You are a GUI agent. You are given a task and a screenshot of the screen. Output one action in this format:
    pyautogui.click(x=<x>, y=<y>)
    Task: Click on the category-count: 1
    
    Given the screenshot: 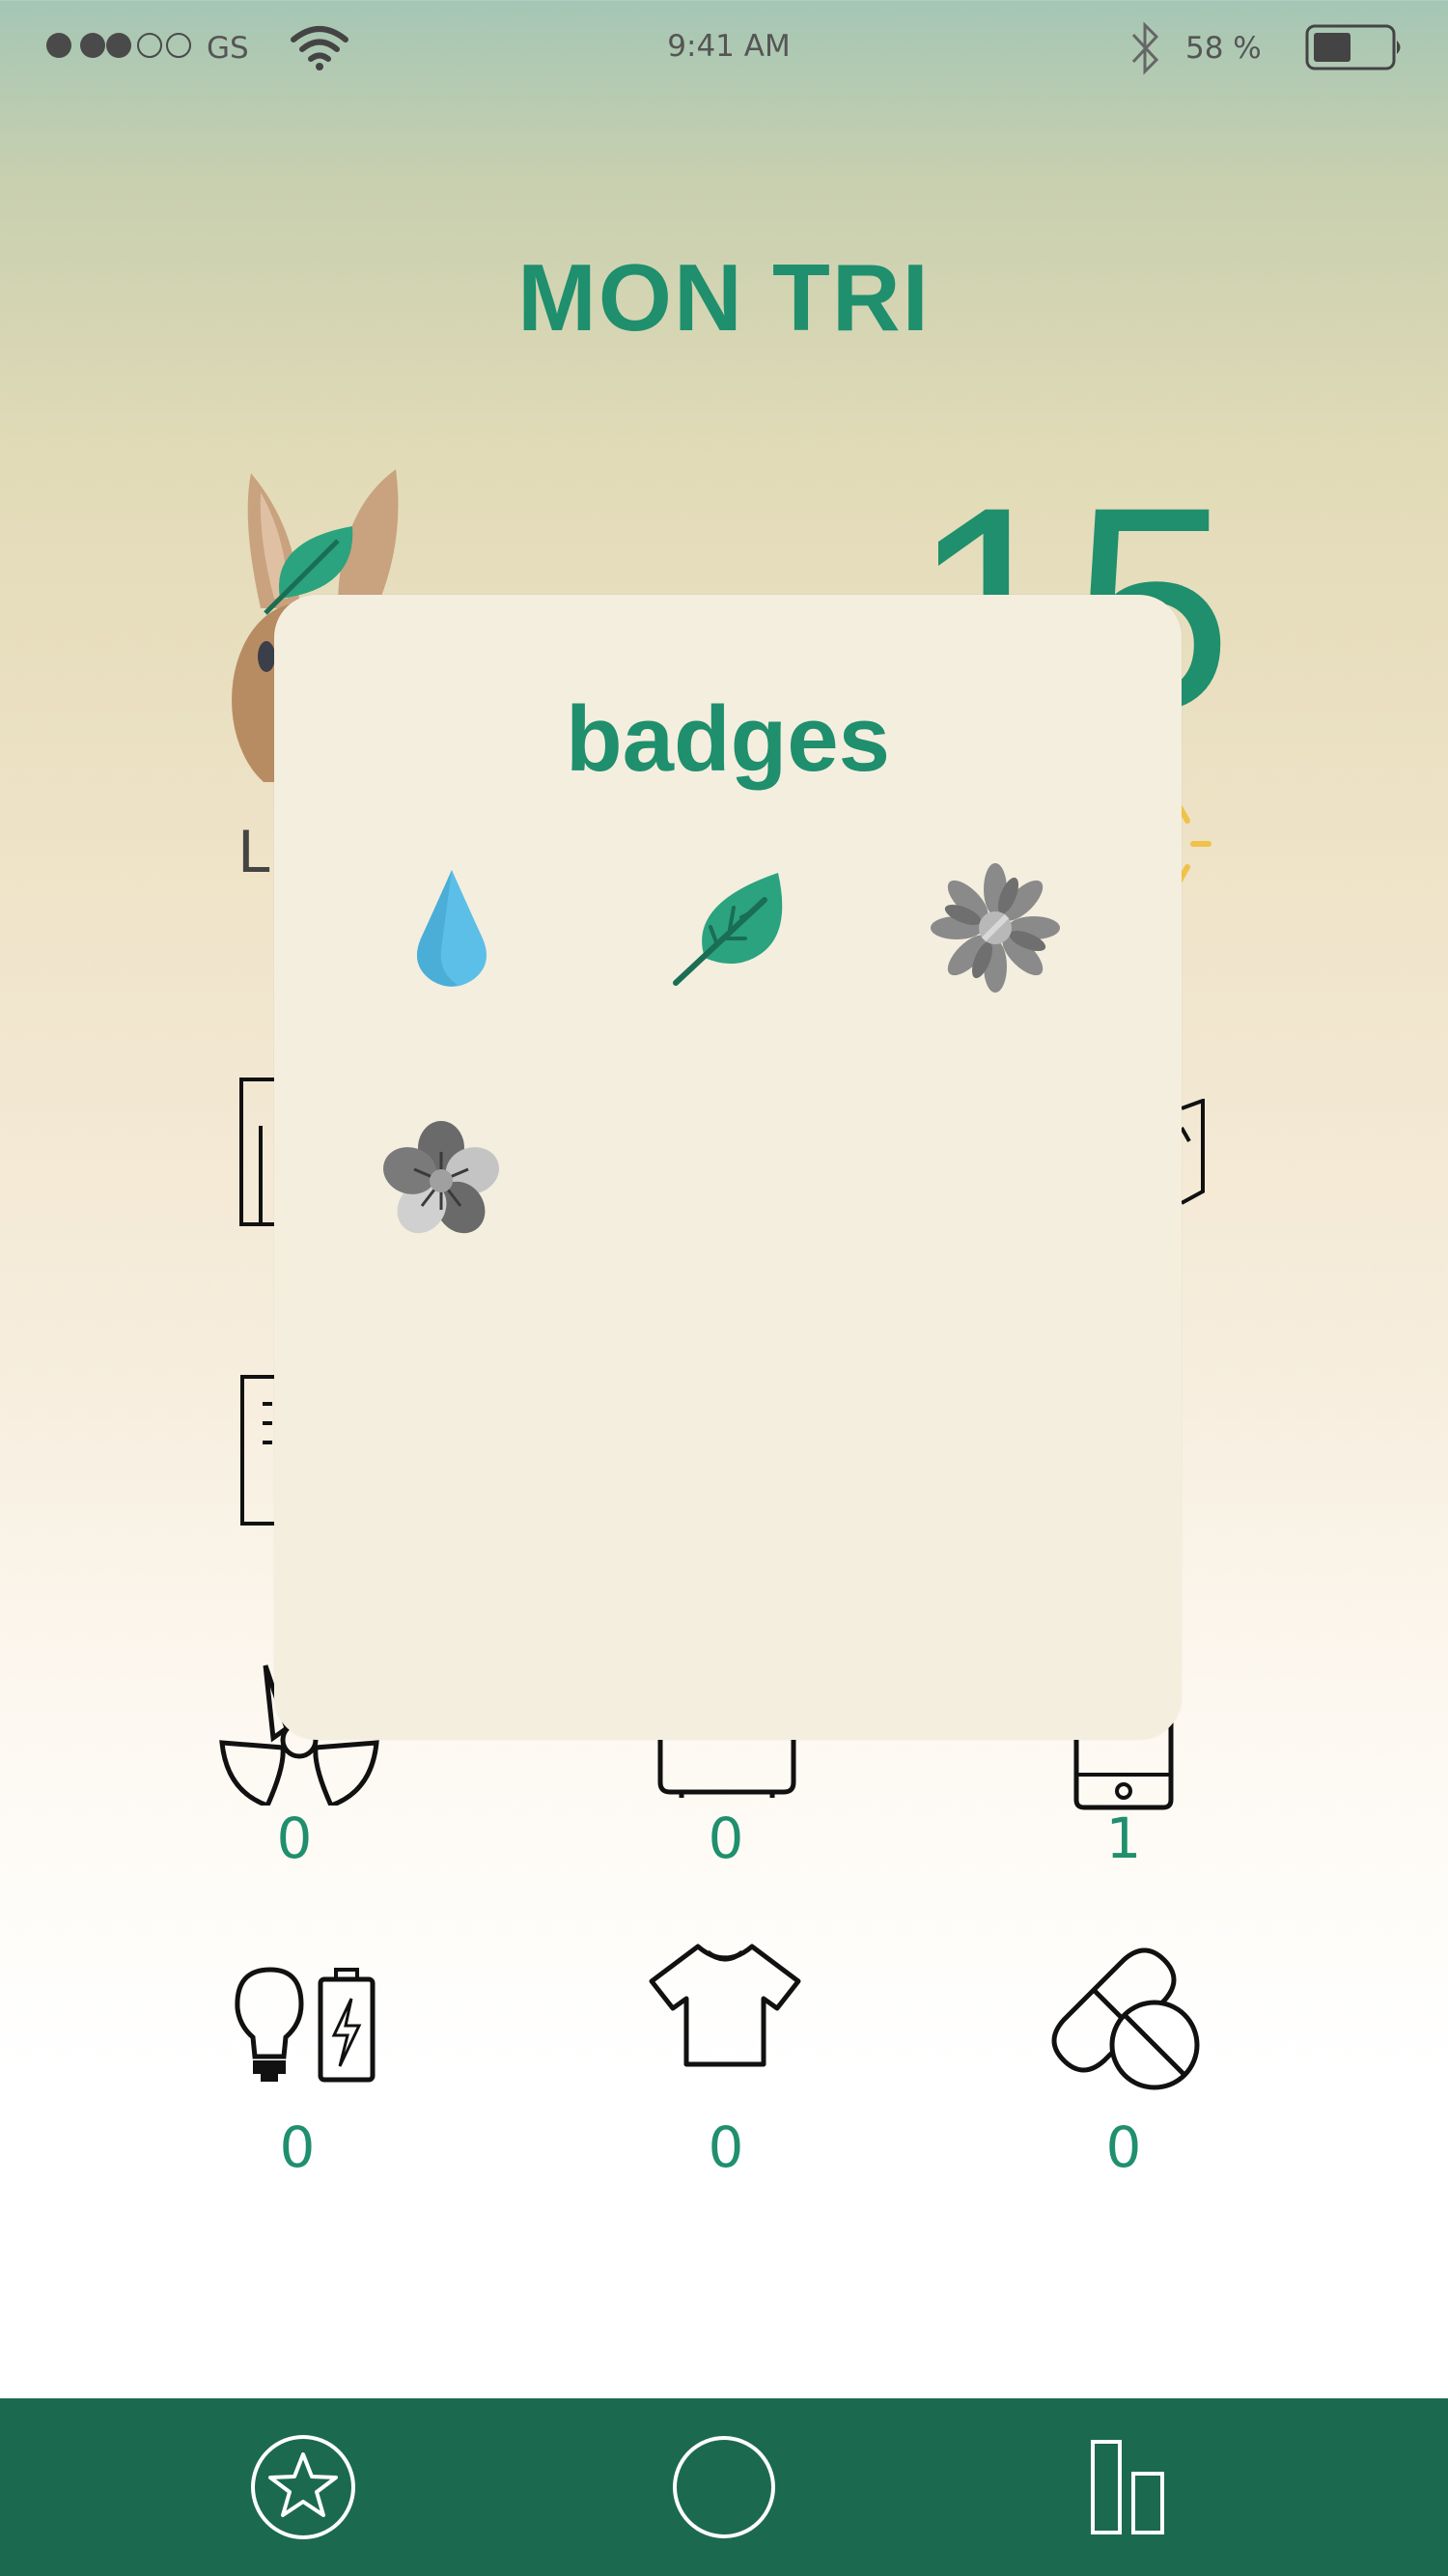 What is the action you would take?
    pyautogui.click(x=1123, y=1839)
    